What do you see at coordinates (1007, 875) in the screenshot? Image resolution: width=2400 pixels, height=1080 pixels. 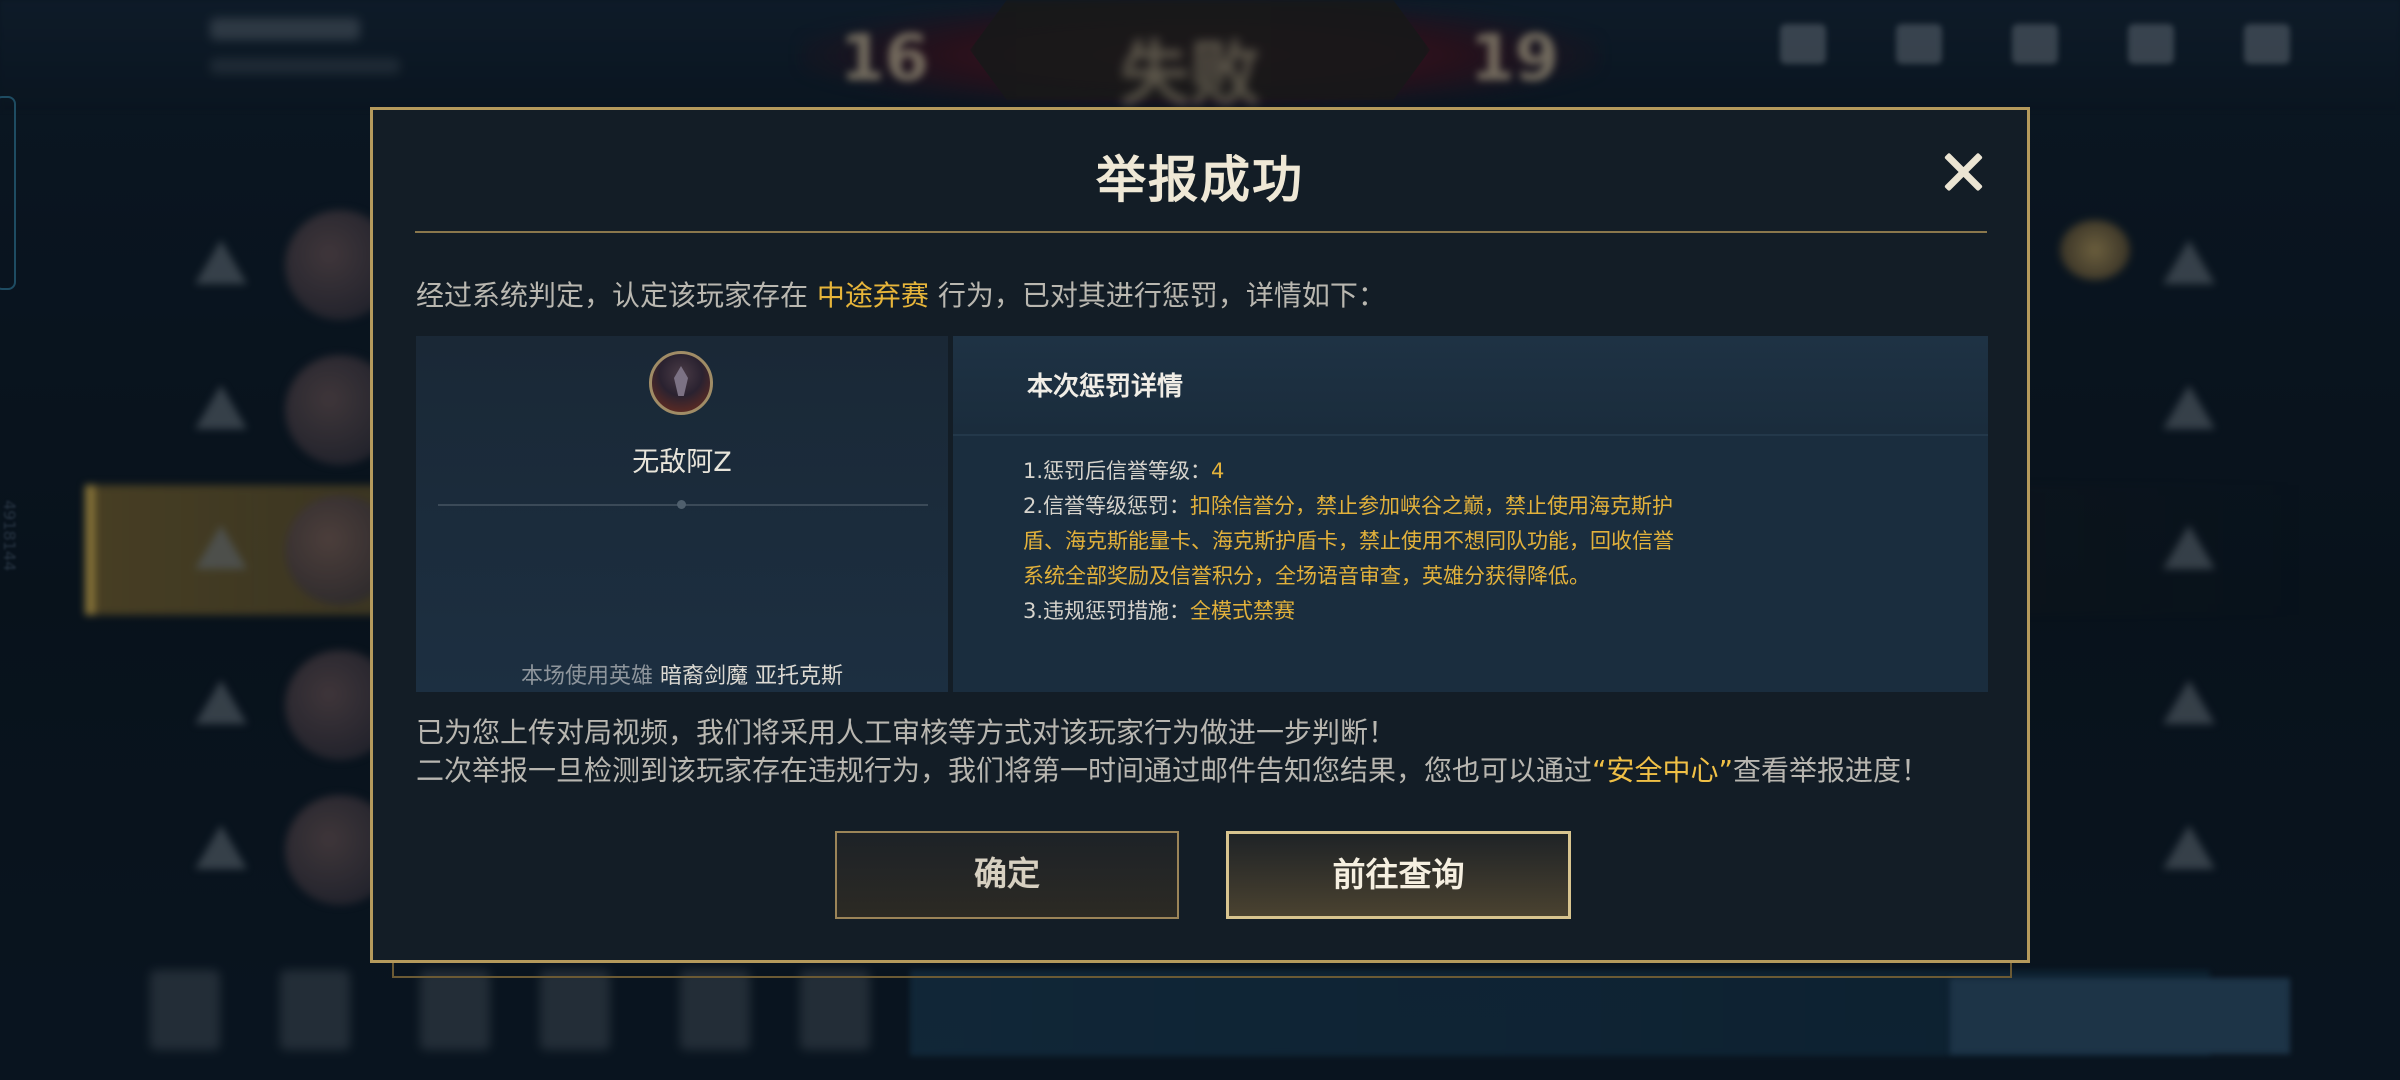 I see `confirm-button: 确定` at bounding box center [1007, 875].